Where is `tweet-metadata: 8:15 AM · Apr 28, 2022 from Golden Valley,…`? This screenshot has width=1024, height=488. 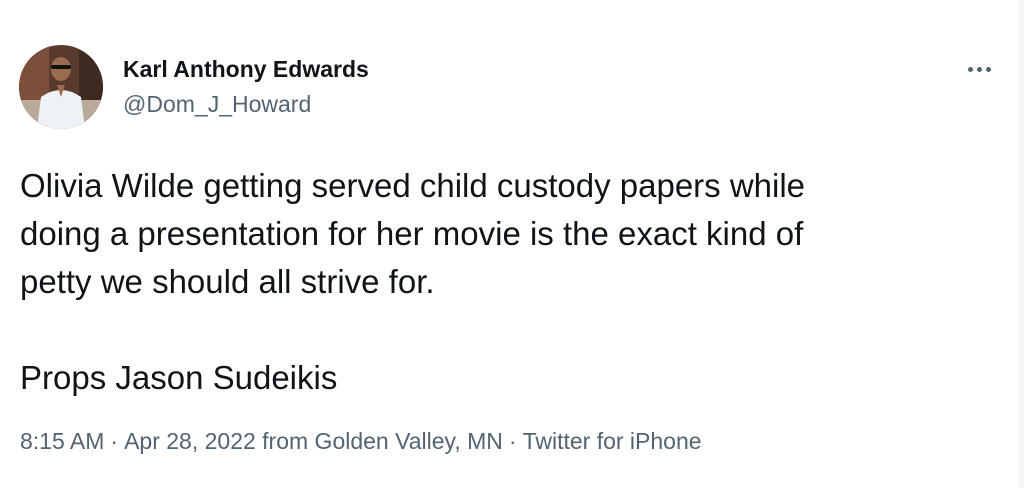
tweet-metadata: 8:15 AM · Apr 28, 2022 from Golden Valley,… is located at coordinates (361, 441).